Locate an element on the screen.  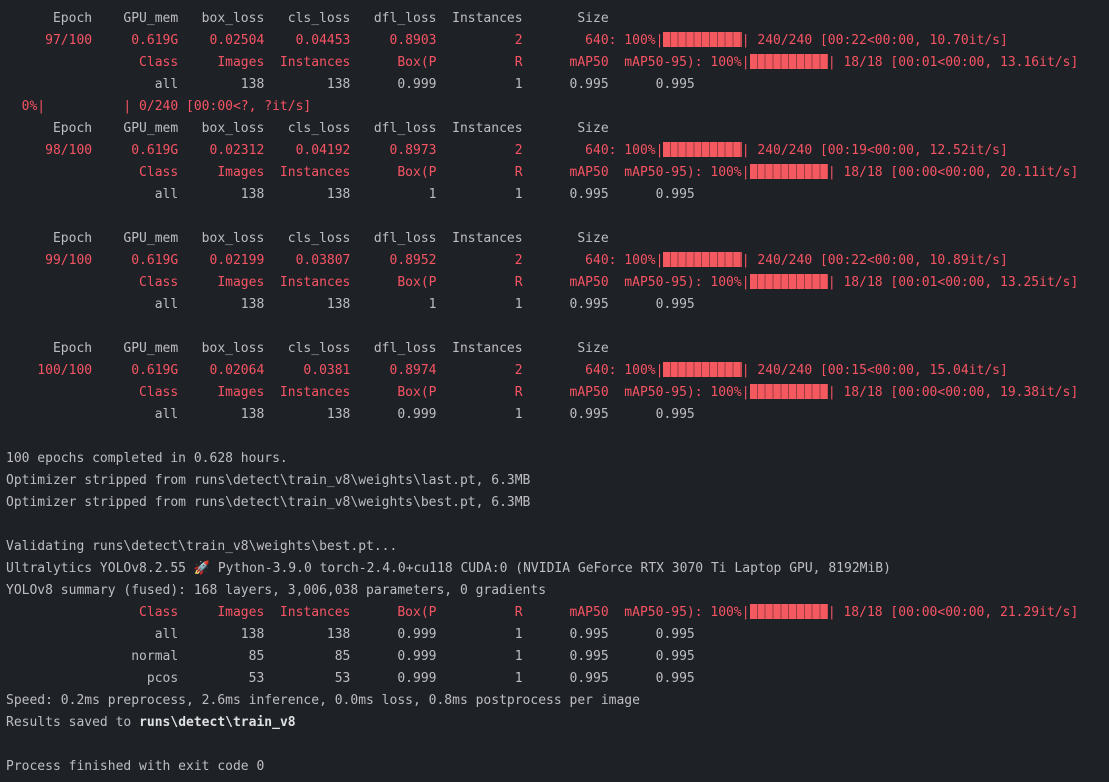
console-line: Process finished with exit code 0 is located at coordinates (557, 767).